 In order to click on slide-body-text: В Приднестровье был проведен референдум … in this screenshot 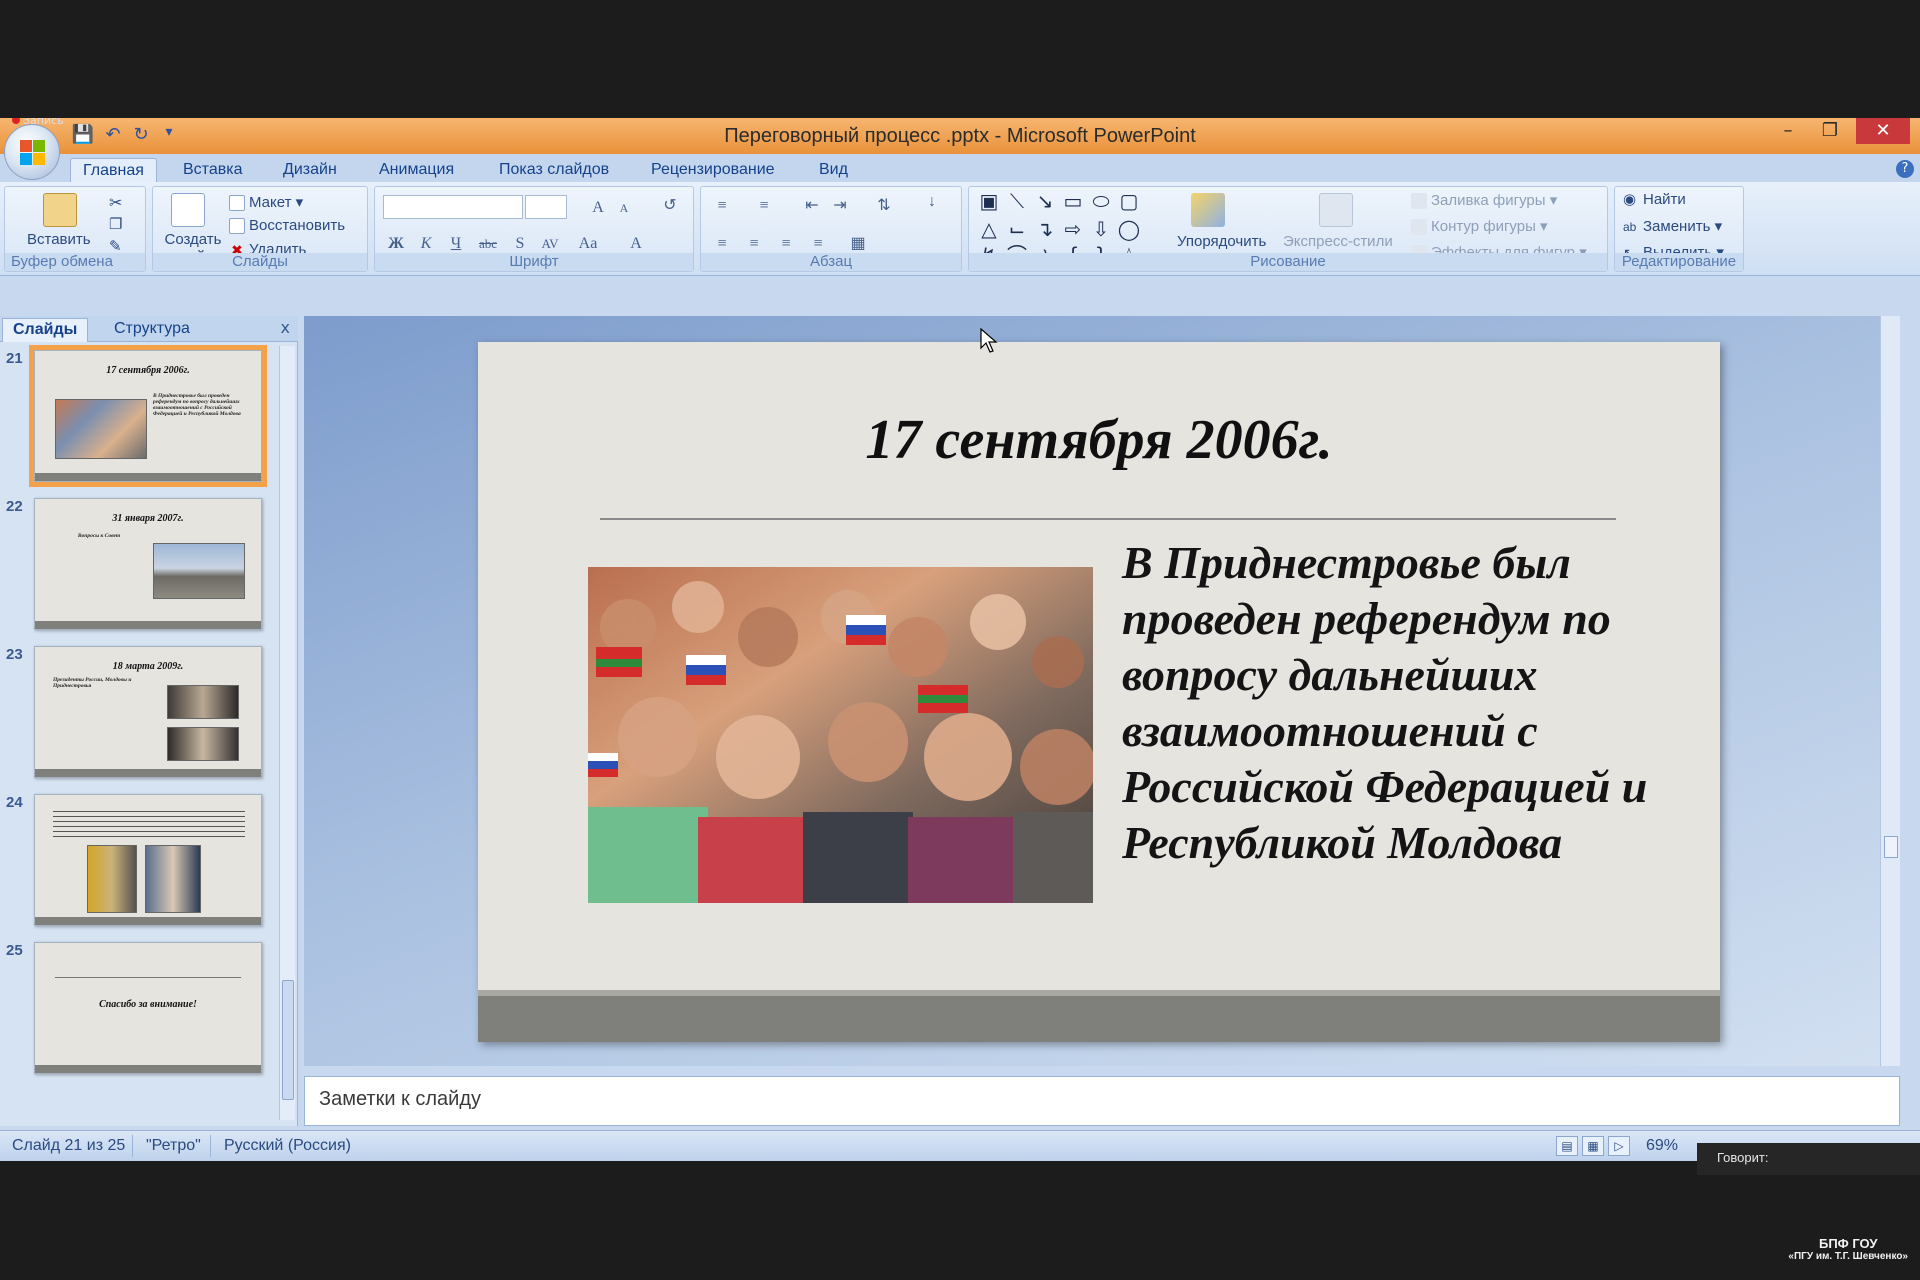, I will do `click(1402, 703)`.